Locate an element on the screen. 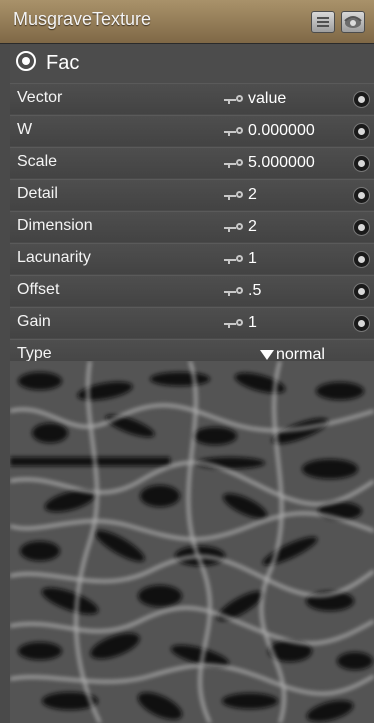 The height and width of the screenshot is (723, 374). param-row-vector: Vector value is located at coordinates (192, 98).